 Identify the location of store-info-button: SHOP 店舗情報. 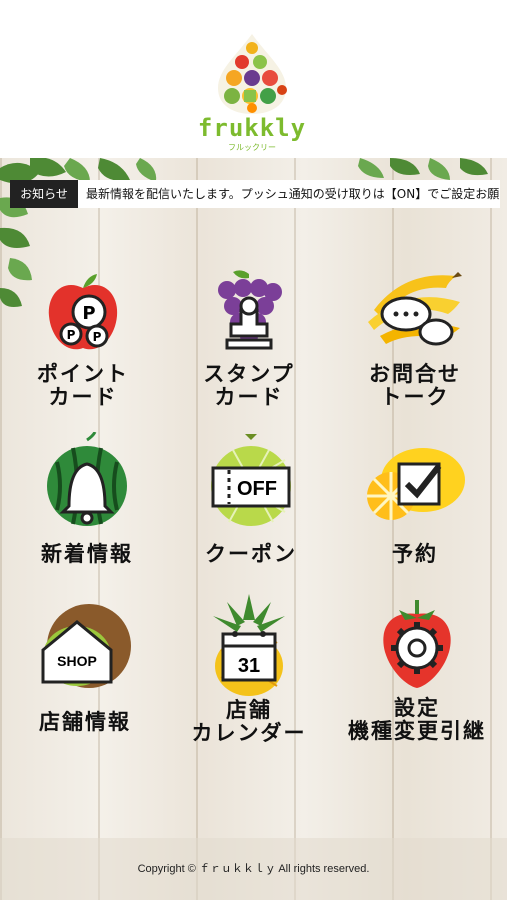
(85, 666).